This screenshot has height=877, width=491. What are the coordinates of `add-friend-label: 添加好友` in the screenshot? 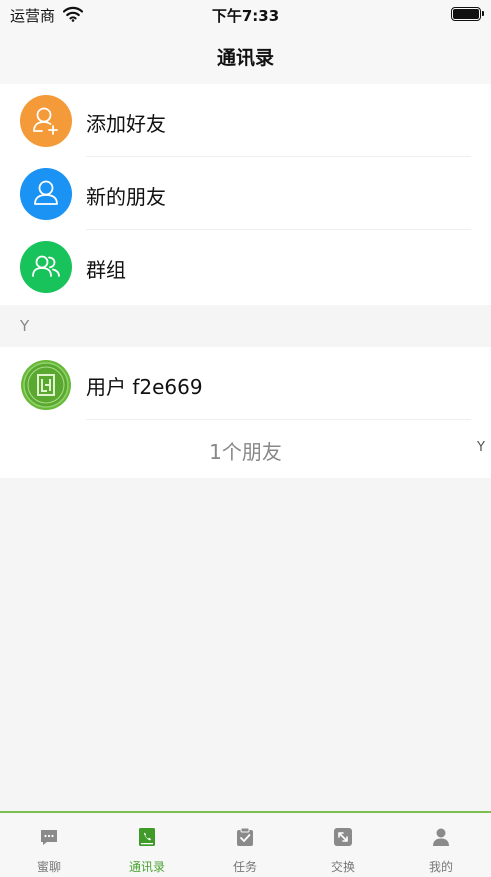 It's located at (126, 124).